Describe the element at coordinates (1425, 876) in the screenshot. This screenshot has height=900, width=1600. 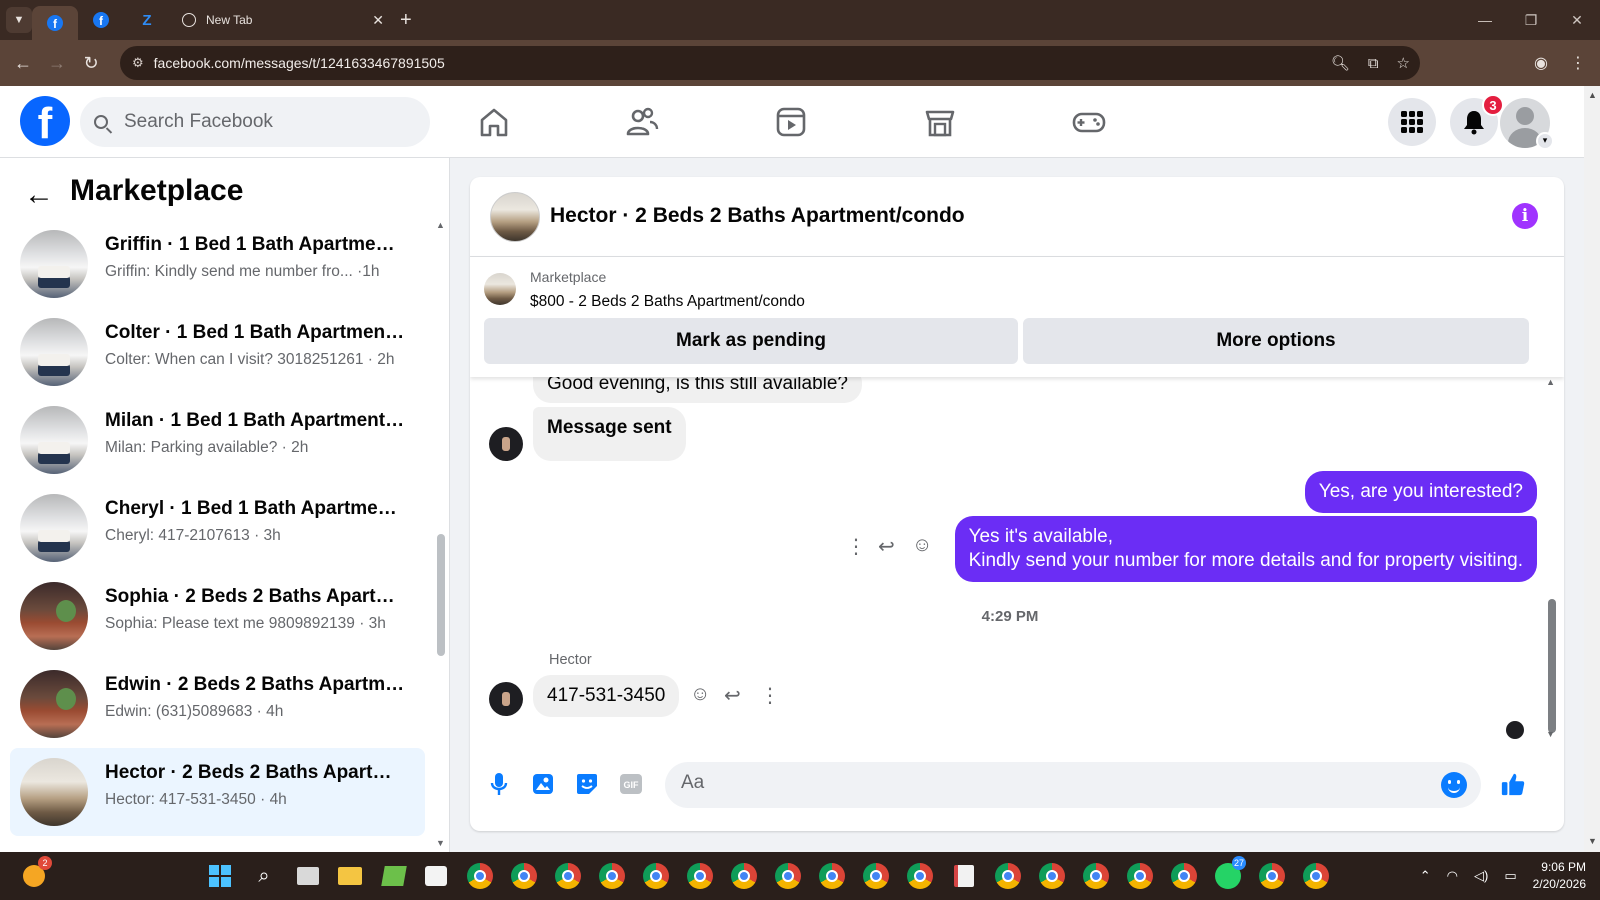
I see `chevron-up-icon: ⌃` at that location.